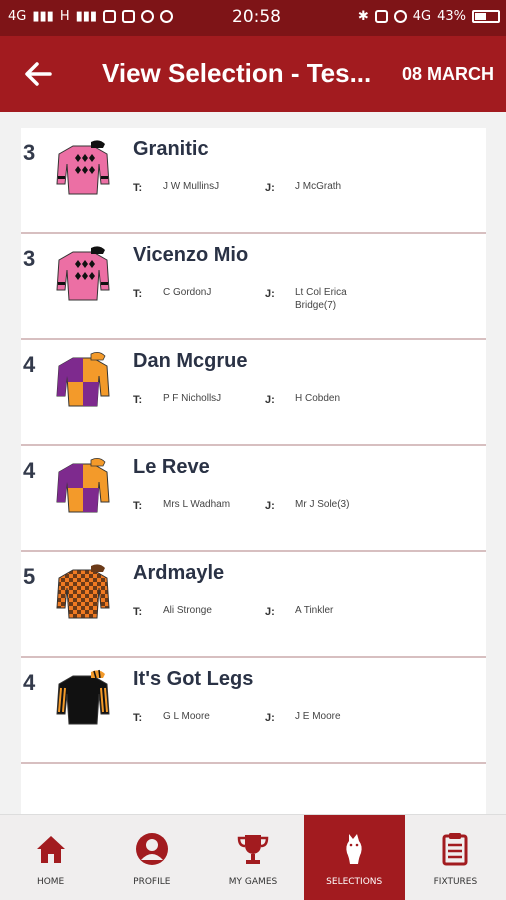 The image size is (506, 900). Describe the element at coordinates (197, 504) in the screenshot. I see `trainer-name: Mrs L Wadham` at that location.